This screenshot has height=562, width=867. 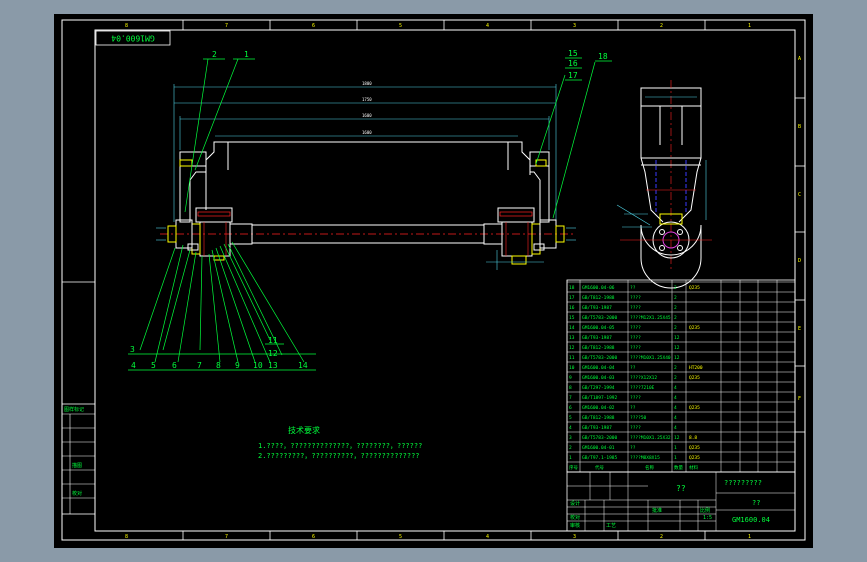 I want to click on svg-text: E, so click(x=799, y=329).